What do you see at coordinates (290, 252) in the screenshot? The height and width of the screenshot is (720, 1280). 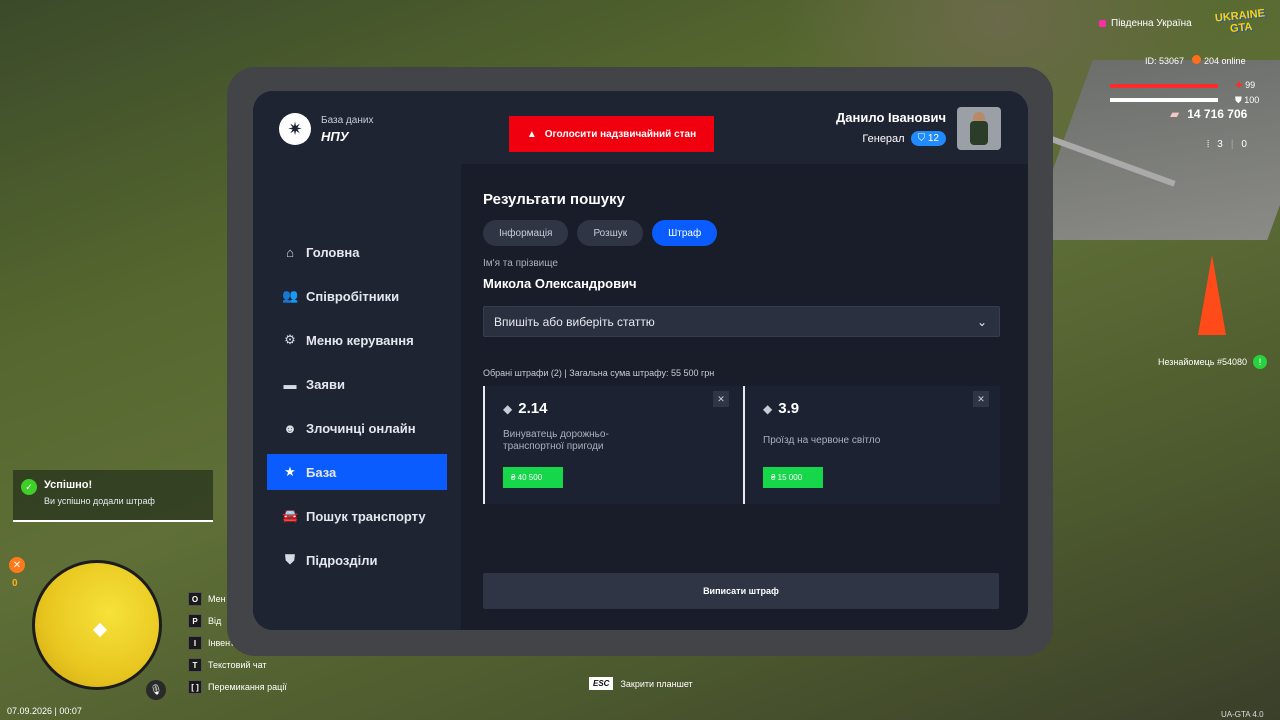 I see `home-icon: ⌂` at bounding box center [290, 252].